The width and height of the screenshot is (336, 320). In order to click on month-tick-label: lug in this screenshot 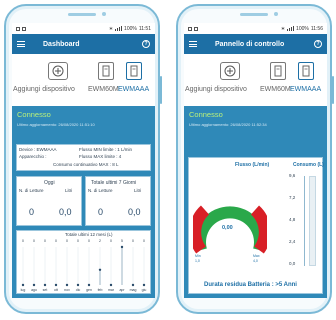, I will do `click(23, 290)`.